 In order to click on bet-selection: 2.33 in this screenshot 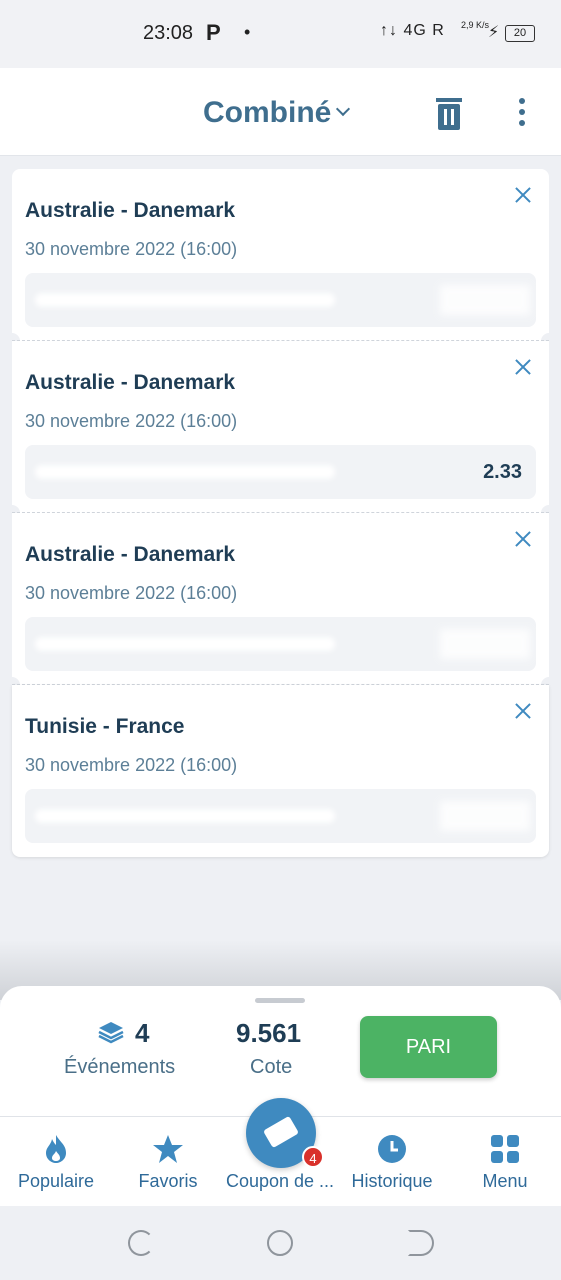, I will do `click(280, 472)`.